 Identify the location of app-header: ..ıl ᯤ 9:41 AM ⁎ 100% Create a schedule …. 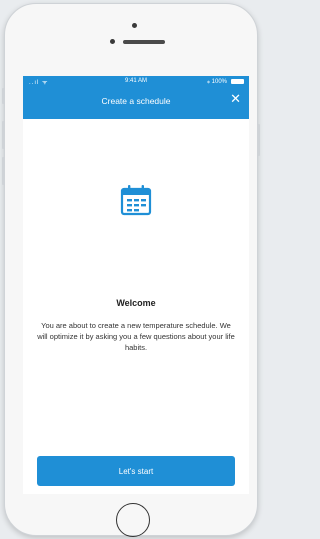
(136, 97).